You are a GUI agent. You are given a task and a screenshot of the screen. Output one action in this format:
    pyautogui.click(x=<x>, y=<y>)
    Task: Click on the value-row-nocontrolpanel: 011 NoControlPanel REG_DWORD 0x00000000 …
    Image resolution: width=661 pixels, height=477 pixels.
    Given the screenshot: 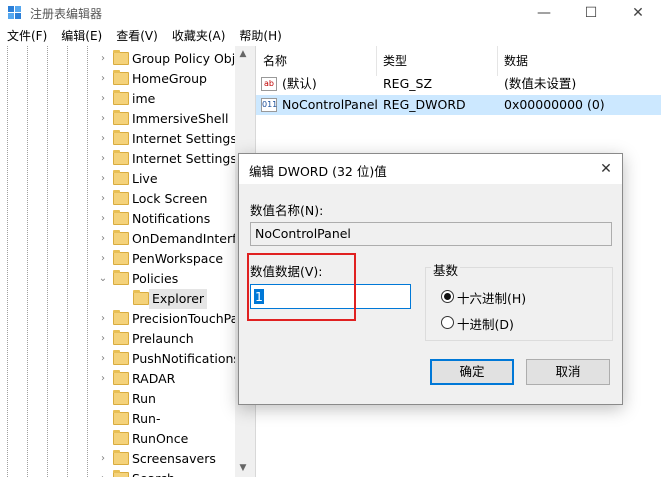 What is the action you would take?
    pyautogui.click(x=458, y=105)
    